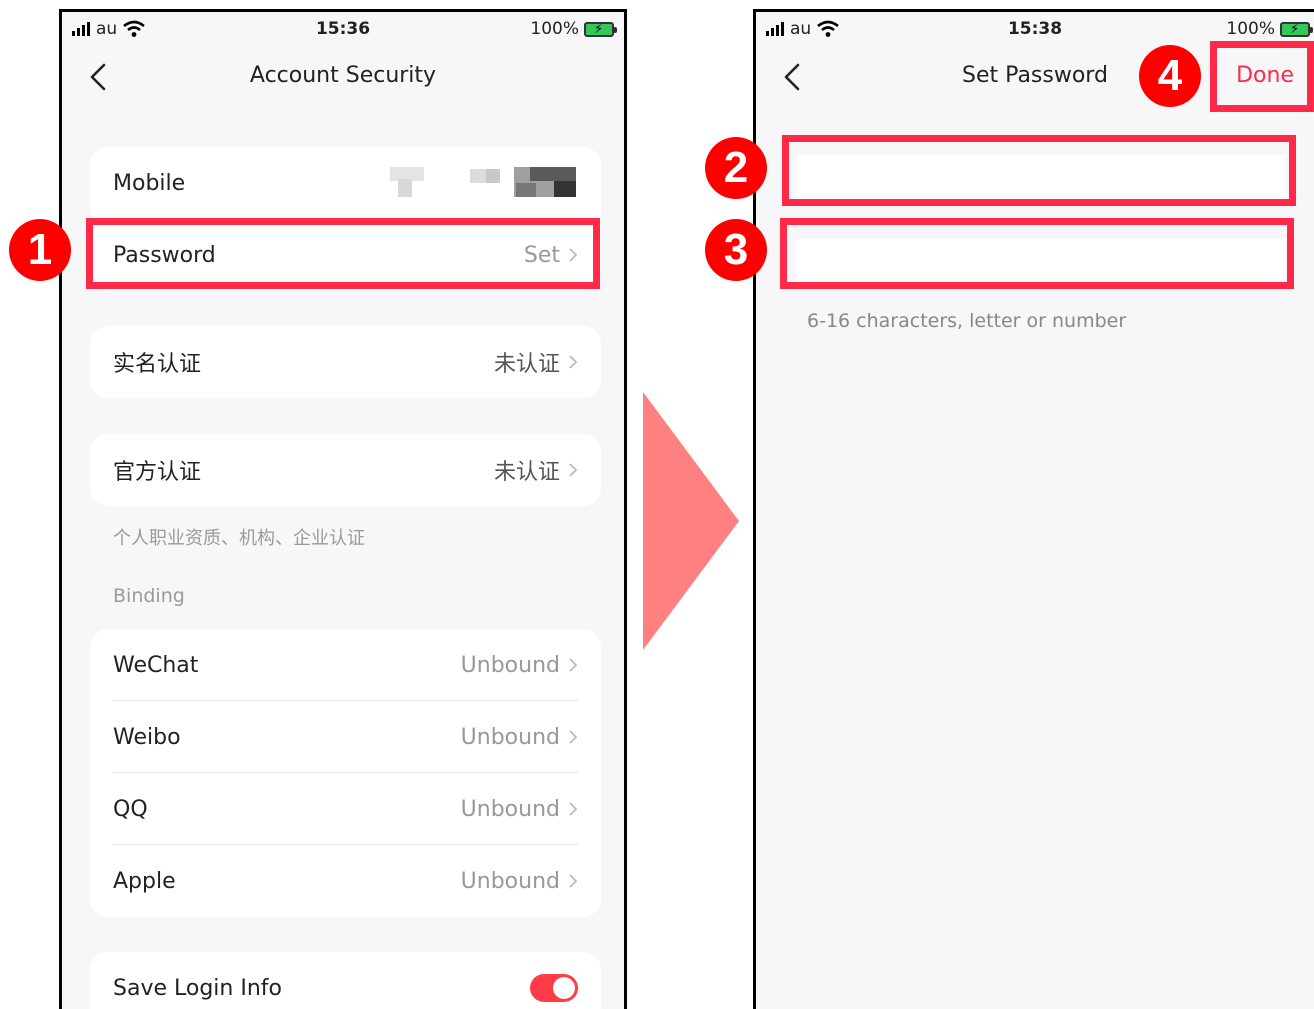 The width and height of the screenshot is (1314, 1009). Describe the element at coordinates (526, 364) in the screenshot. I see `realname-status: 未认证` at that location.